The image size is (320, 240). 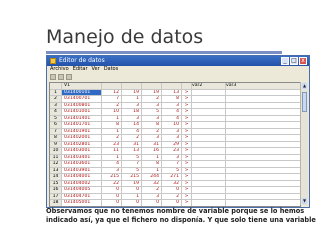 I want to click on cell-v1: 031403601, so click(x=82, y=164).